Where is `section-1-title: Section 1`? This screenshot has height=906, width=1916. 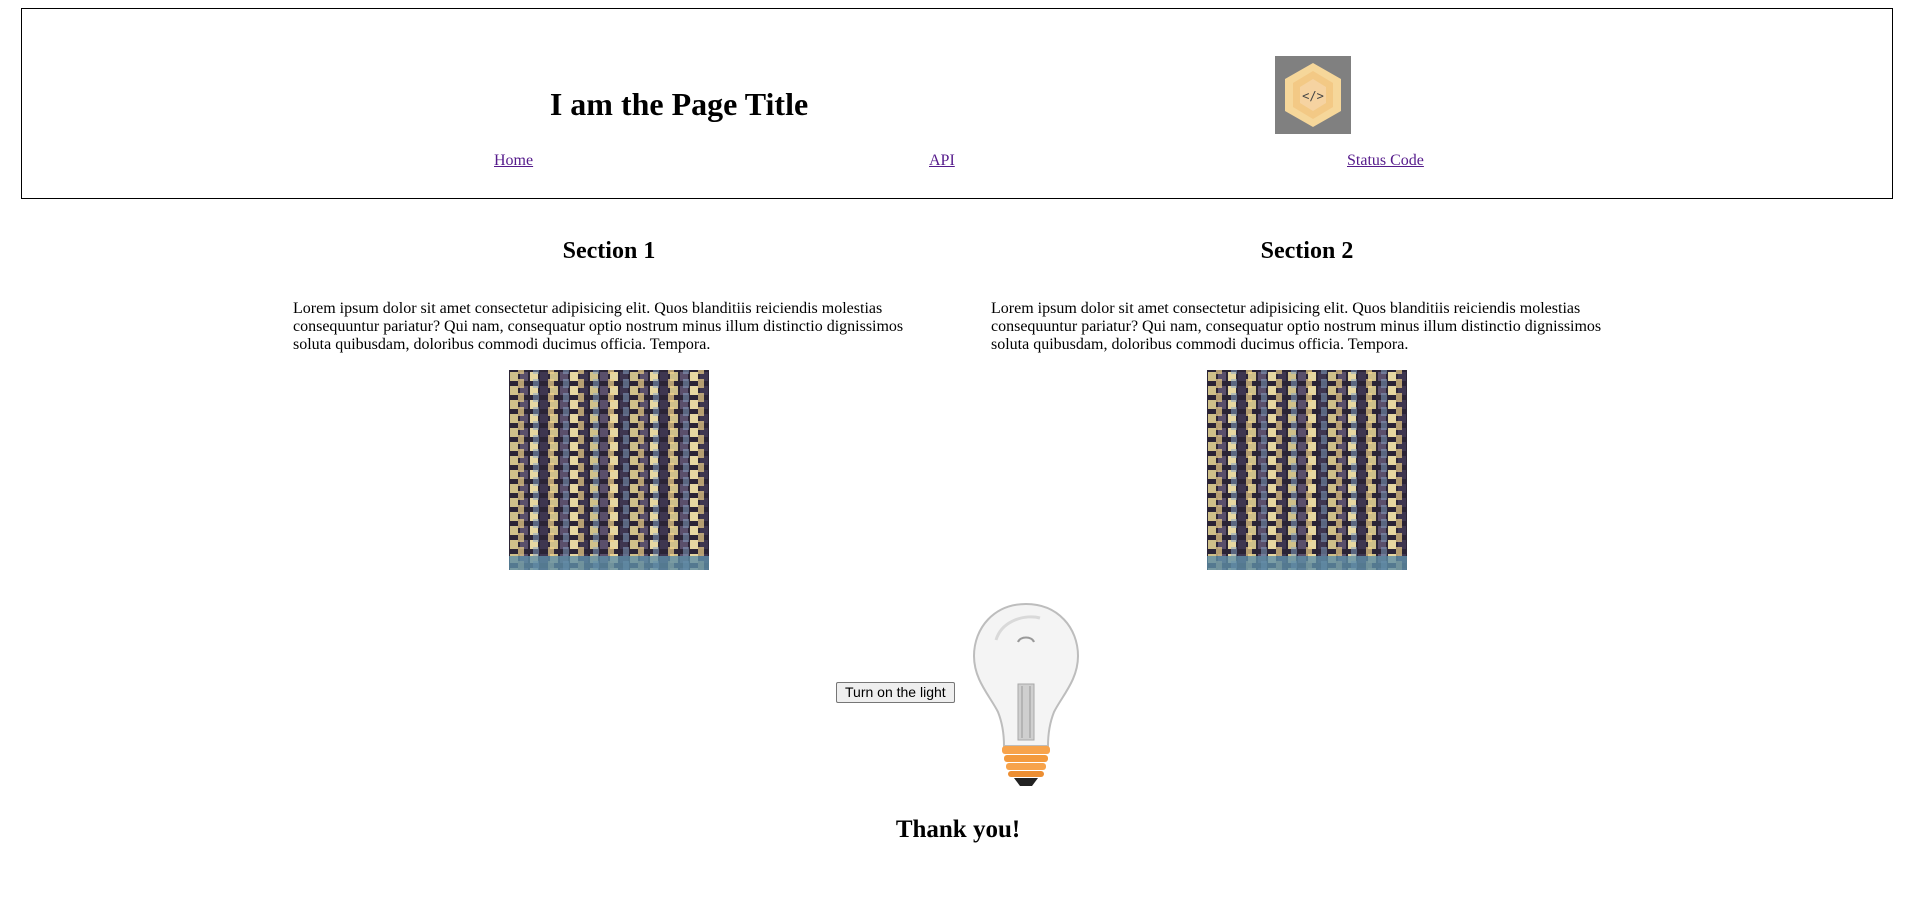 section-1-title: Section 1 is located at coordinates (609, 251).